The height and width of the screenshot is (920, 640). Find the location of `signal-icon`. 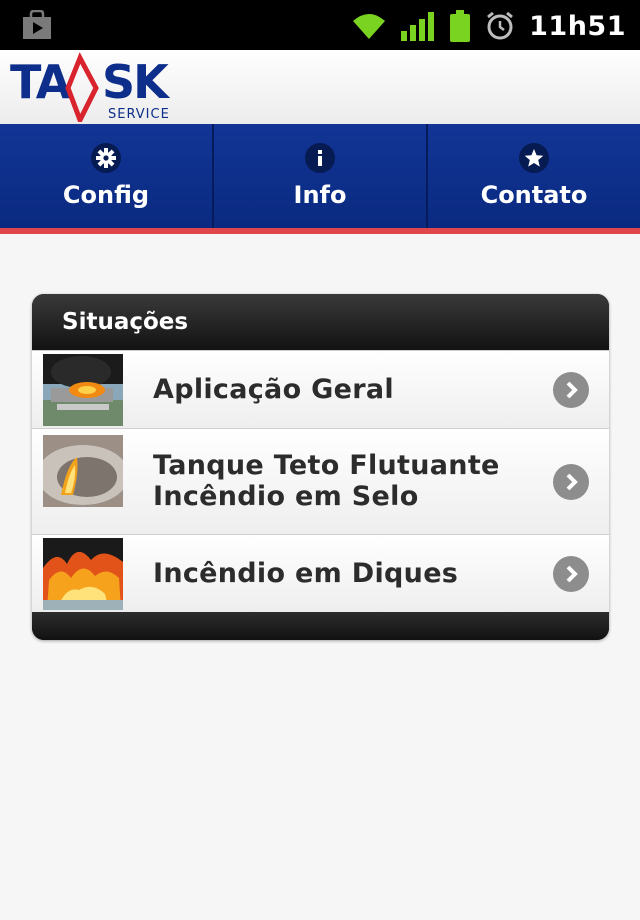

signal-icon is located at coordinates (418, 26).